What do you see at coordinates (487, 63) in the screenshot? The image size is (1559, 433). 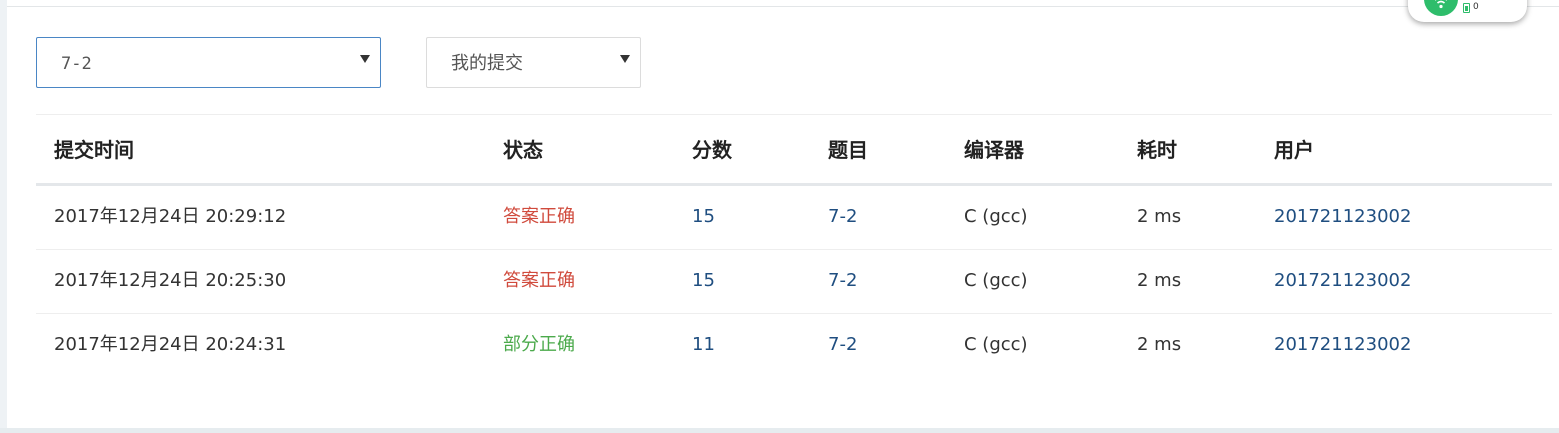 I see `scope-select-value: 我的提交` at bounding box center [487, 63].